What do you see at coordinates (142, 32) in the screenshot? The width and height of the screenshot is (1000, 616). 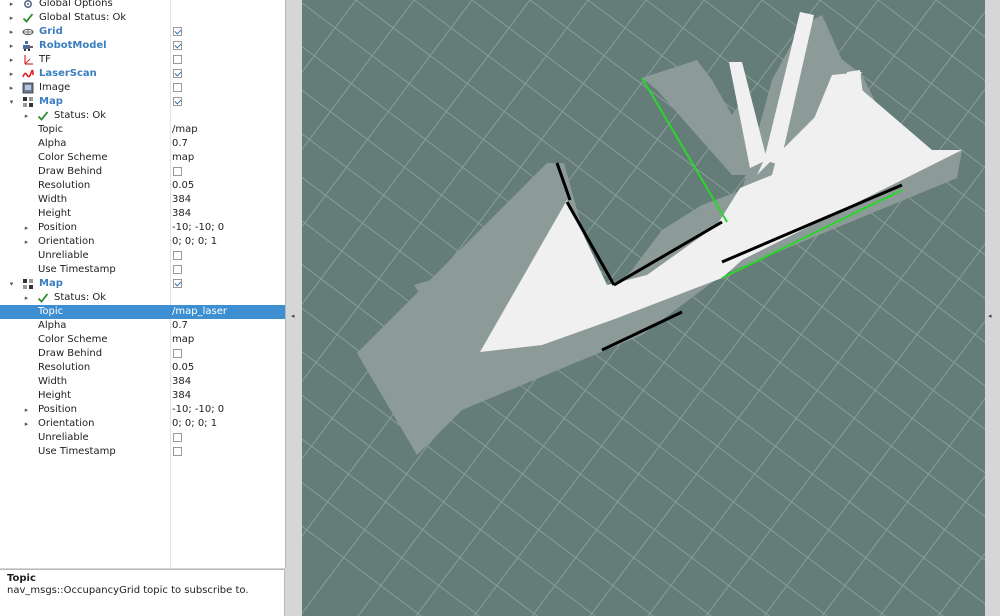 I see `tree-row-grid: ▸ Grid` at bounding box center [142, 32].